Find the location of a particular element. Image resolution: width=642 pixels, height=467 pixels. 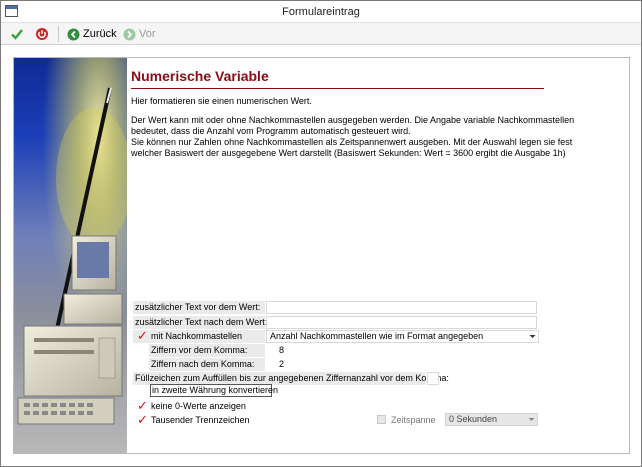

back-button: Zurück is located at coordinates (92, 34).